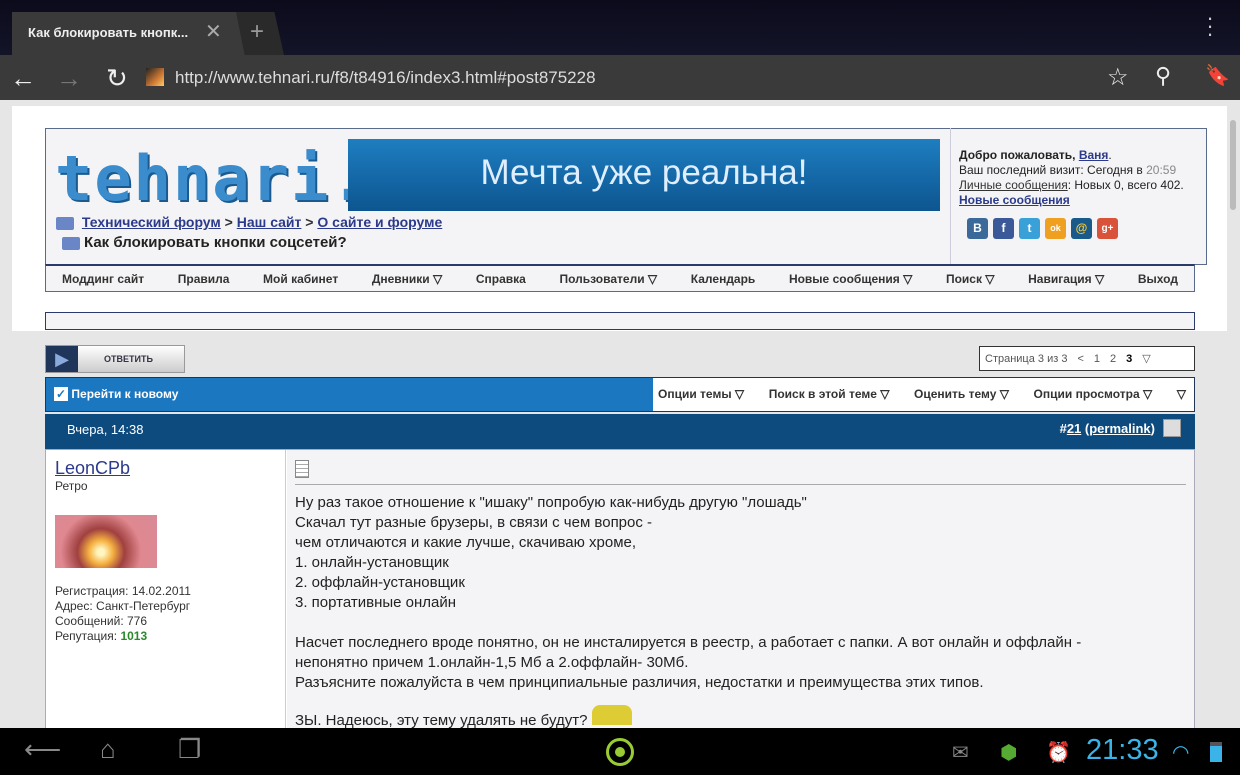  I want to click on nav-logout: Выход, so click(1158, 279).